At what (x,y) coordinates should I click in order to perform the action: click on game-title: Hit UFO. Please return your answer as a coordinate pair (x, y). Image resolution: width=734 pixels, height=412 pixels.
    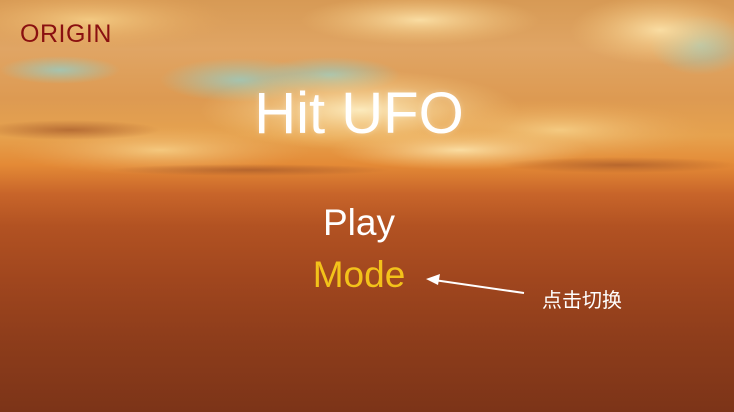
    Looking at the image, I should click on (359, 113).